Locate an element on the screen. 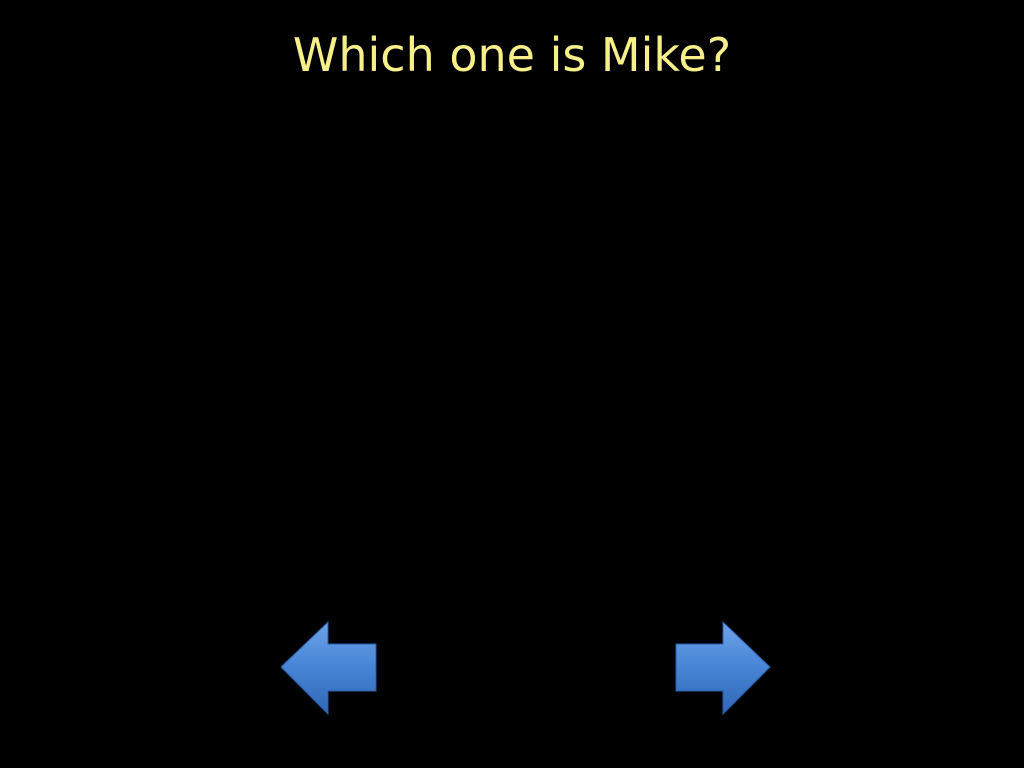 Image resolution: width=1024 pixels, height=768 pixels. arrow-left-icon is located at coordinates (329, 668).